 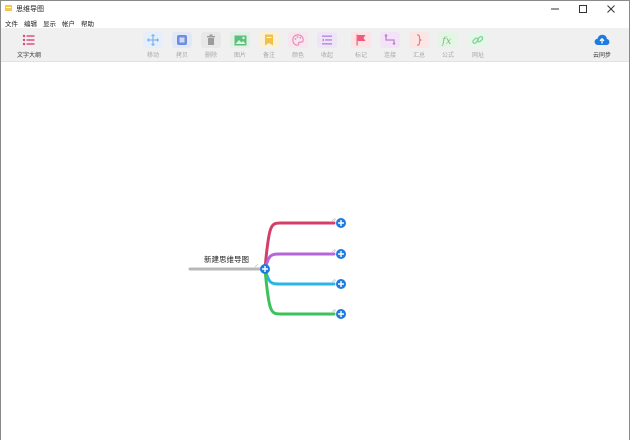 What do you see at coordinates (240, 40) in the screenshot?
I see `image-icon` at bounding box center [240, 40].